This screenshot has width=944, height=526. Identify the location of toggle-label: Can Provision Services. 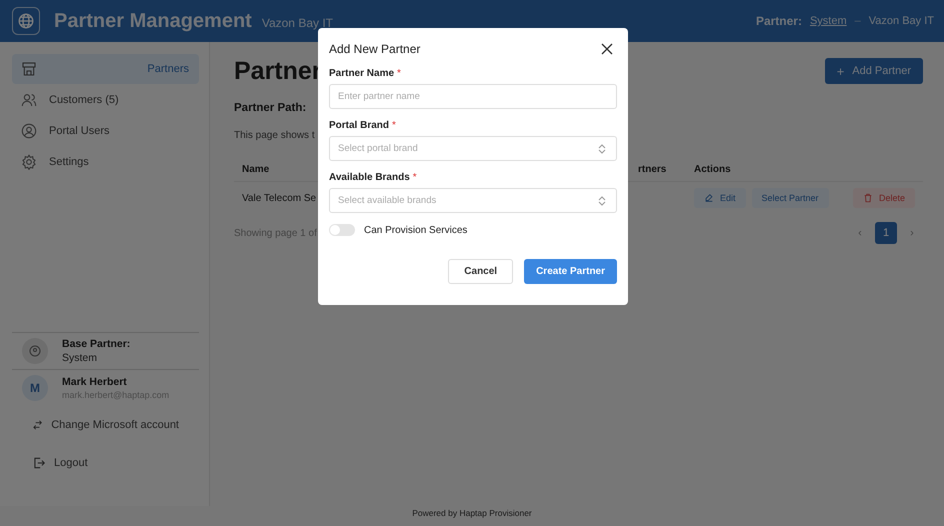
(416, 230).